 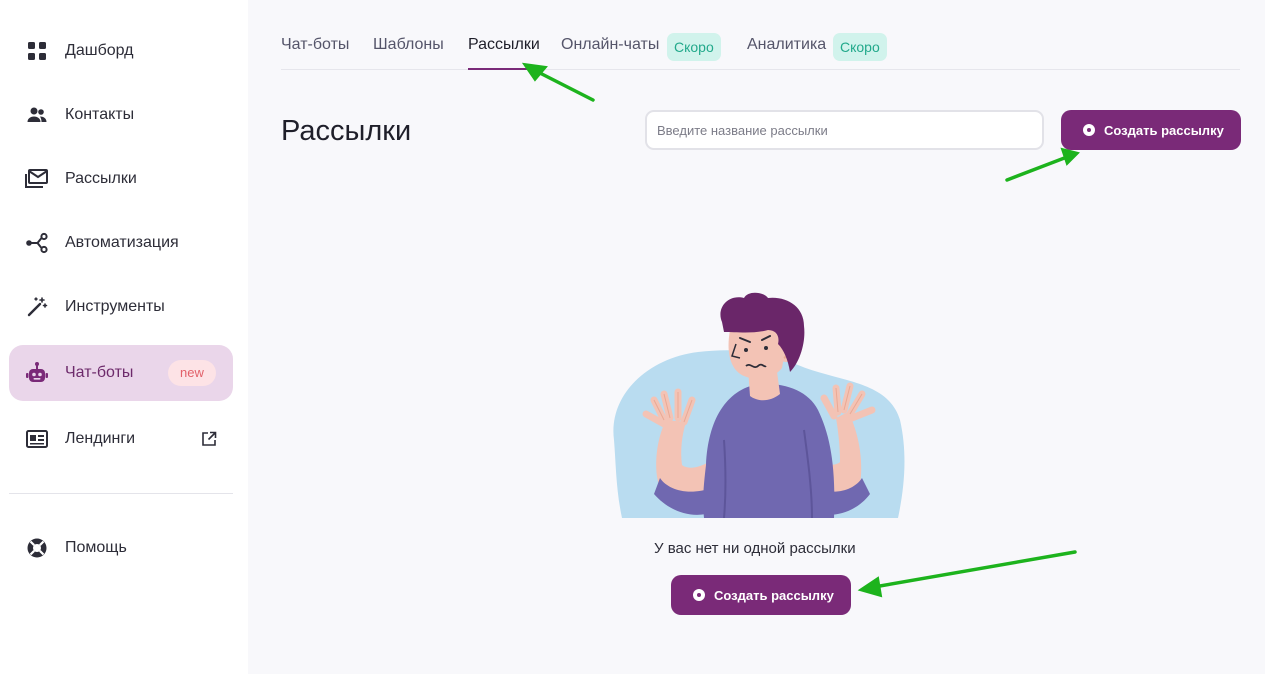 What do you see at coordinates (37, 439) in the screenshot?
I see `landing-page-icon` at bounding box center [37, 439].